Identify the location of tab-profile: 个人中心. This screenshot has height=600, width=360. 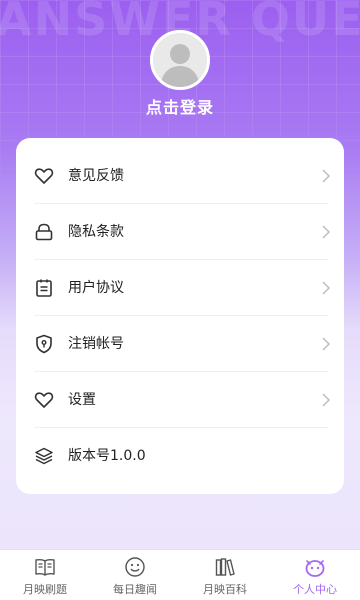
(315, 575).